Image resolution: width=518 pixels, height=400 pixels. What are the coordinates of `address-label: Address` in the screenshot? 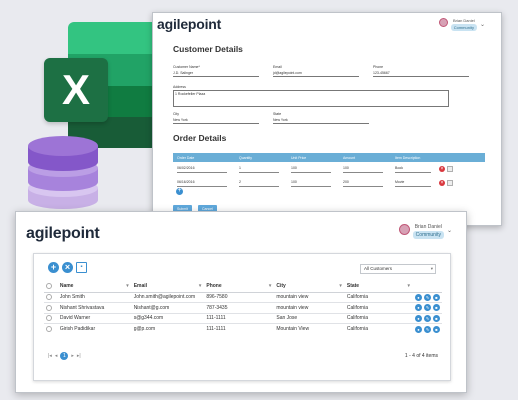 It's located at (179, 87).